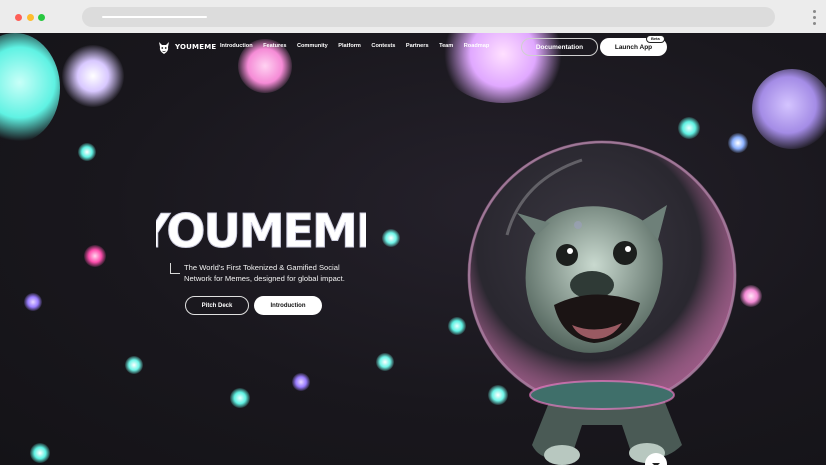  What do you see at coordinates (349, 46) in the screenshot?
I see `nav-platform: Platform` at bounding box center [349, 46].